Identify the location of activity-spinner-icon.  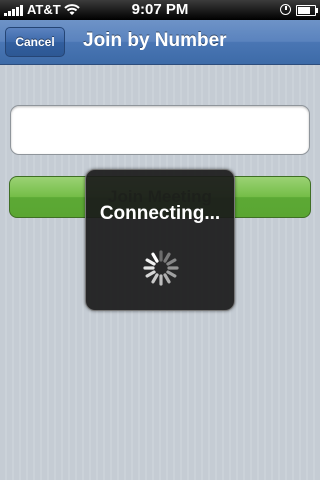
(161, 268).